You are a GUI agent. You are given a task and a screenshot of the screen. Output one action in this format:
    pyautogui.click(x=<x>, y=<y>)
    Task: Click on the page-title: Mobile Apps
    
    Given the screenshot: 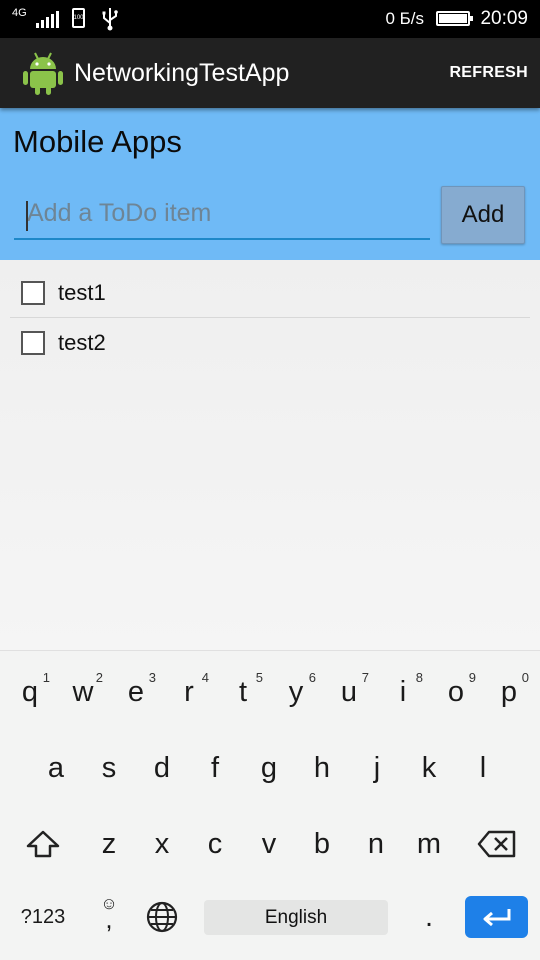 What is the action you would take?
    pyautogui.click(x=97, y=141)
    